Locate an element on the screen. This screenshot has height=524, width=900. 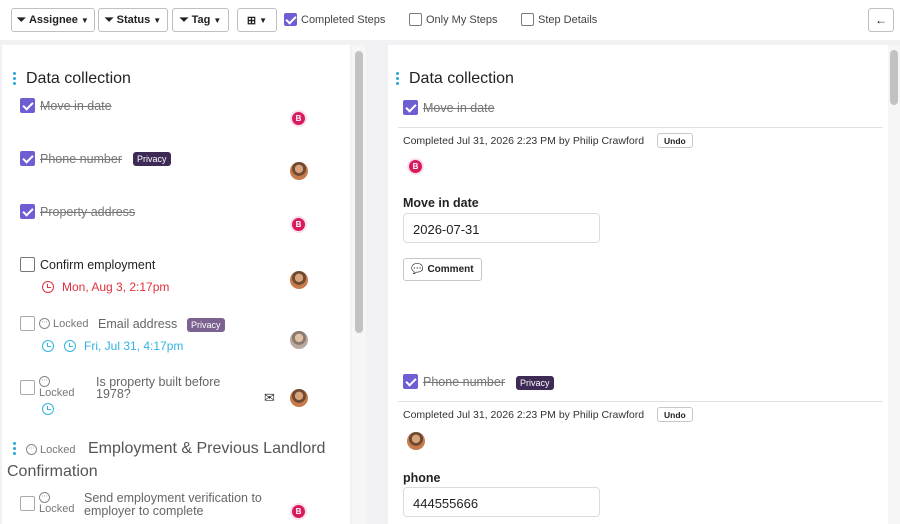
due-date: Mon, Aug 3, 2:17pm is located at coordinates (116, 287).